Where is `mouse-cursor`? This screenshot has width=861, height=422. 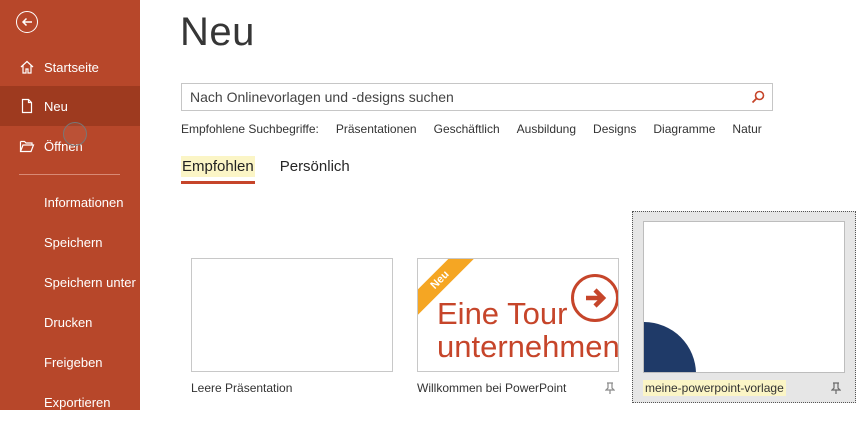 mouse-cursor is located at coordinates (75, 134).